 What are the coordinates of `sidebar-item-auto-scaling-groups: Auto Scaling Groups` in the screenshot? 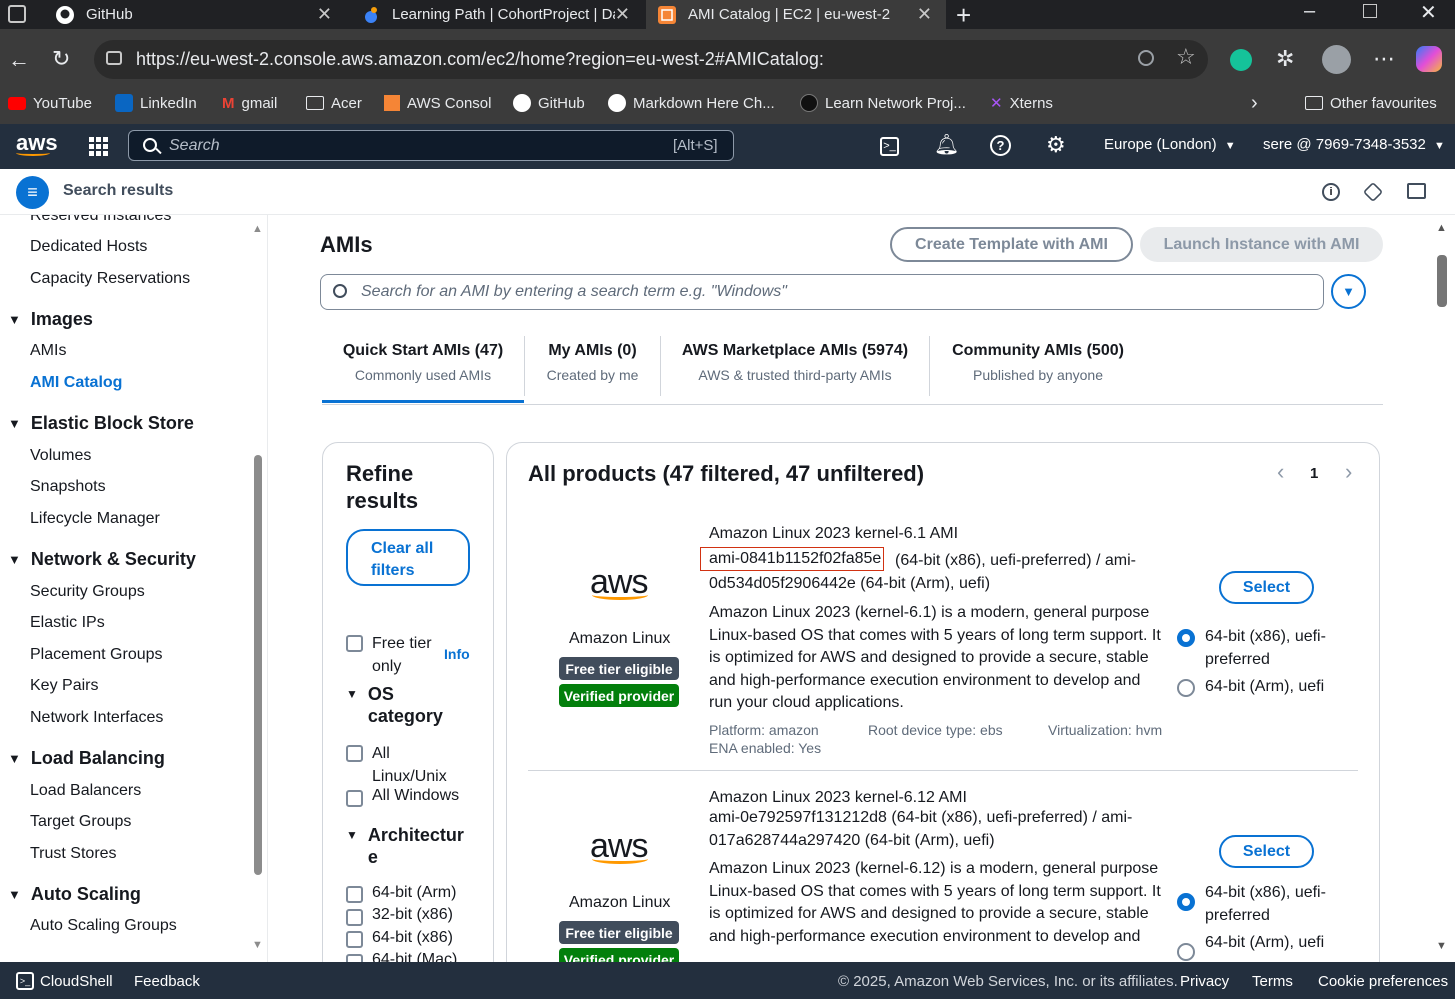 It's located at (103, 926).